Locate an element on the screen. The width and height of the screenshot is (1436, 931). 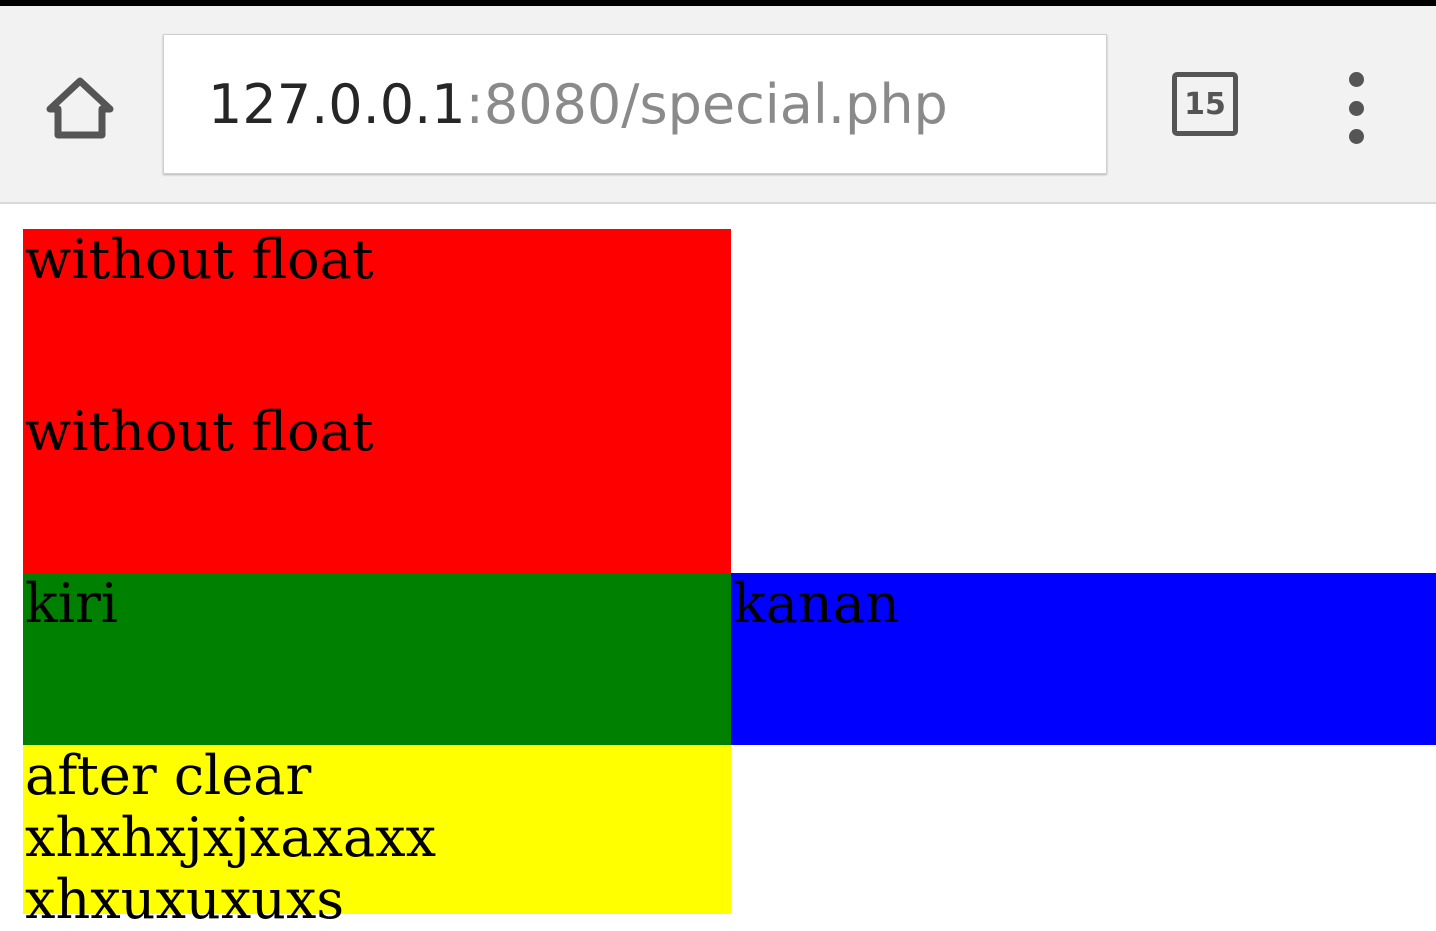
home-button is located at coordinates (80, 108).